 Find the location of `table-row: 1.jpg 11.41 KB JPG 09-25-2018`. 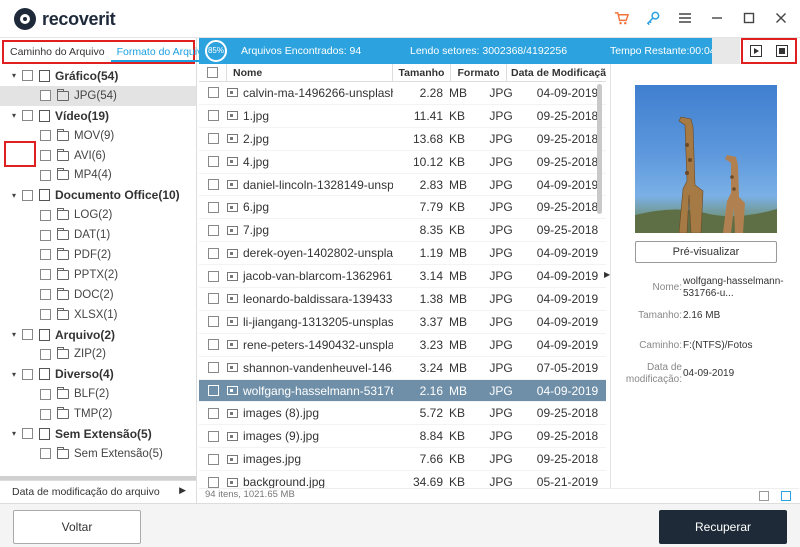

table-row: 1.jpg 11.41 KB JPG 09-25-2018 is located at coordinates (402, 116).